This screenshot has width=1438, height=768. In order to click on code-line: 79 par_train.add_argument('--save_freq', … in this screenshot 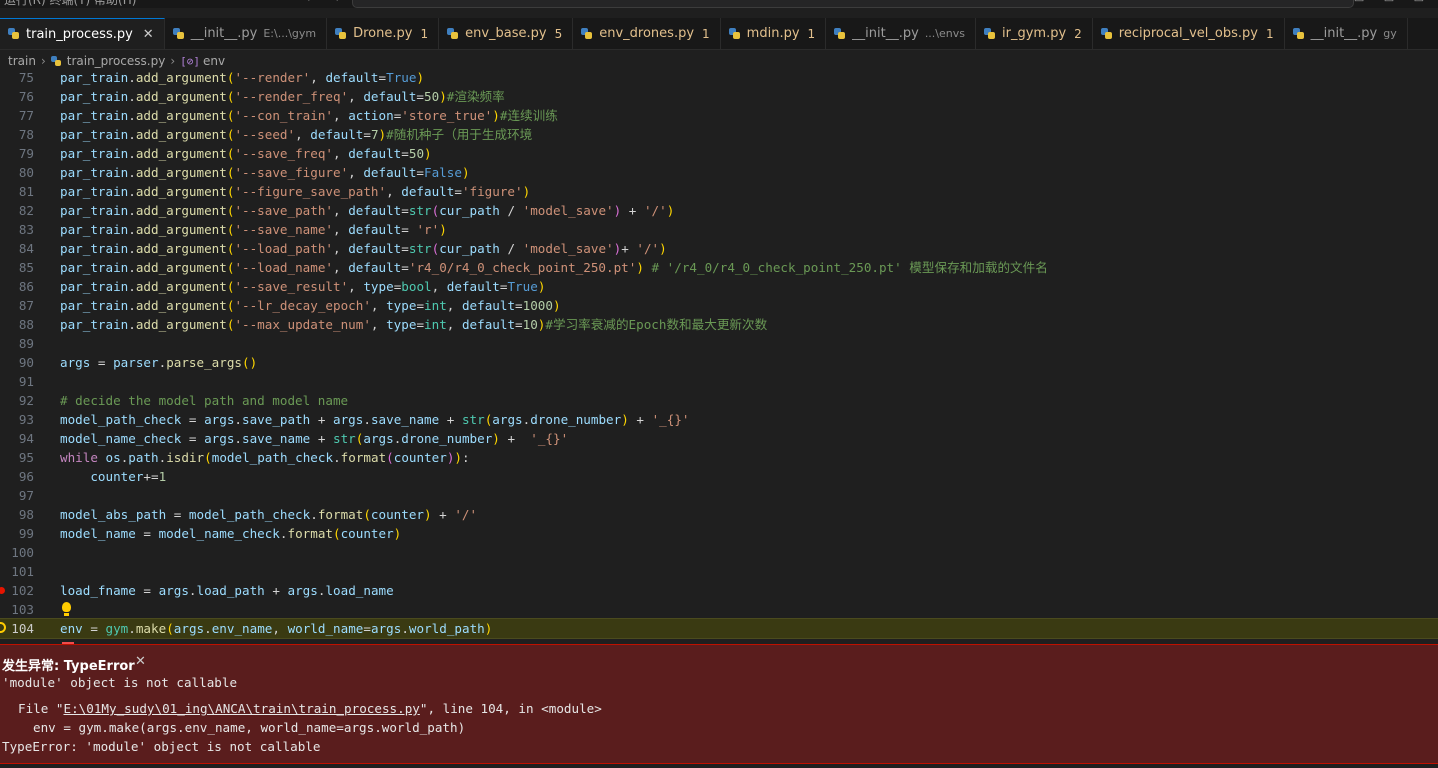, I will do `click(719, 153)`.